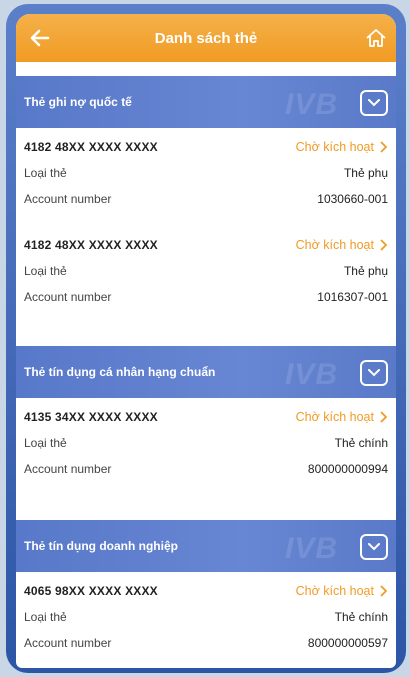  What do you see at coordinates (206, 102) in the screenshot?
I see `section-header-debit-international: Thẻ ghi nợ quốc tế IVB` at bounding box center [206, 102].